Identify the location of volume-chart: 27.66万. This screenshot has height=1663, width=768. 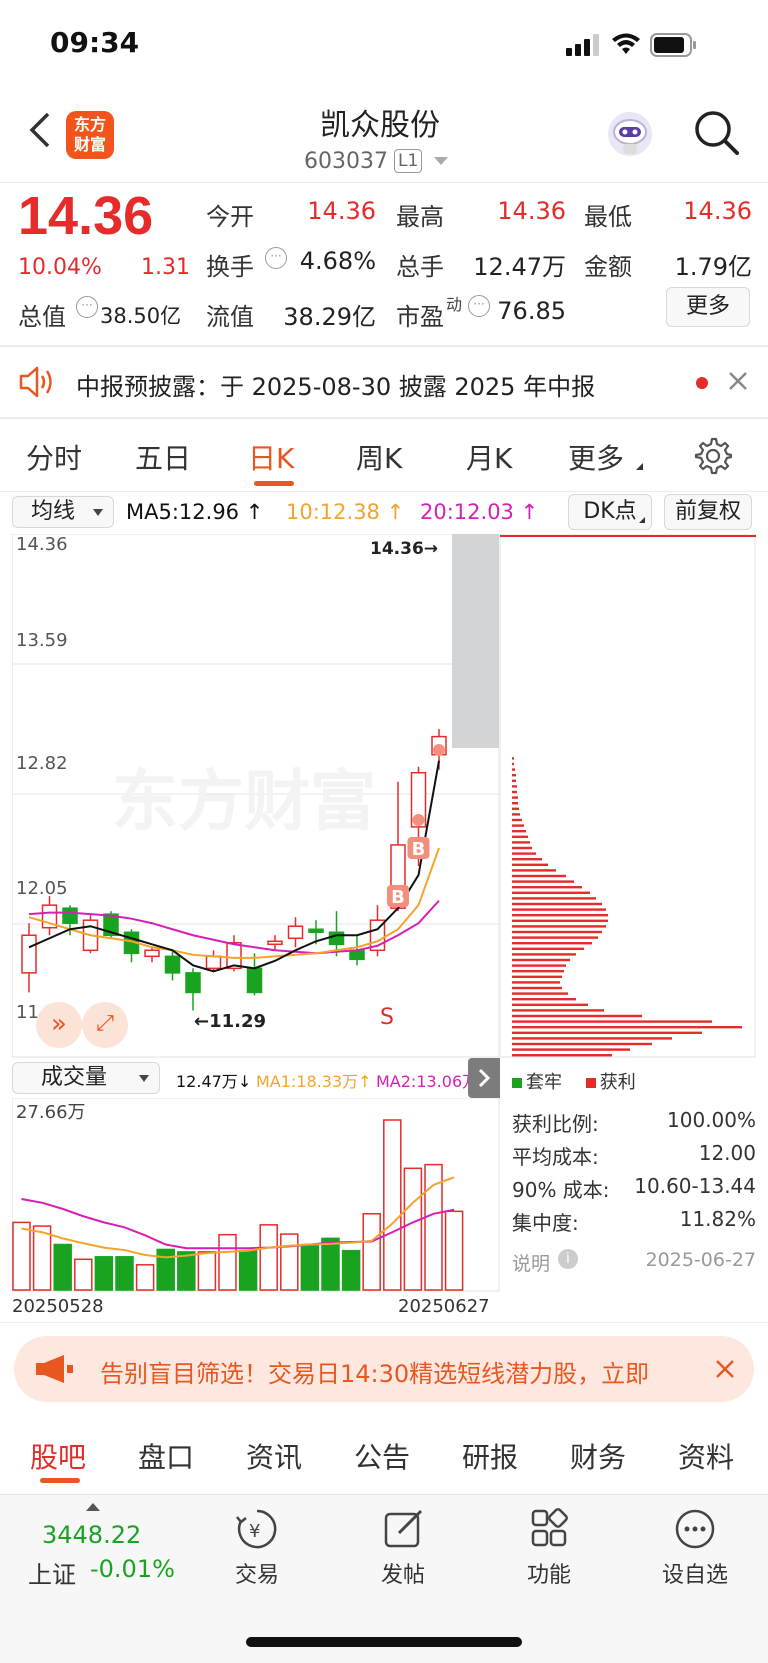
(255, 1194).